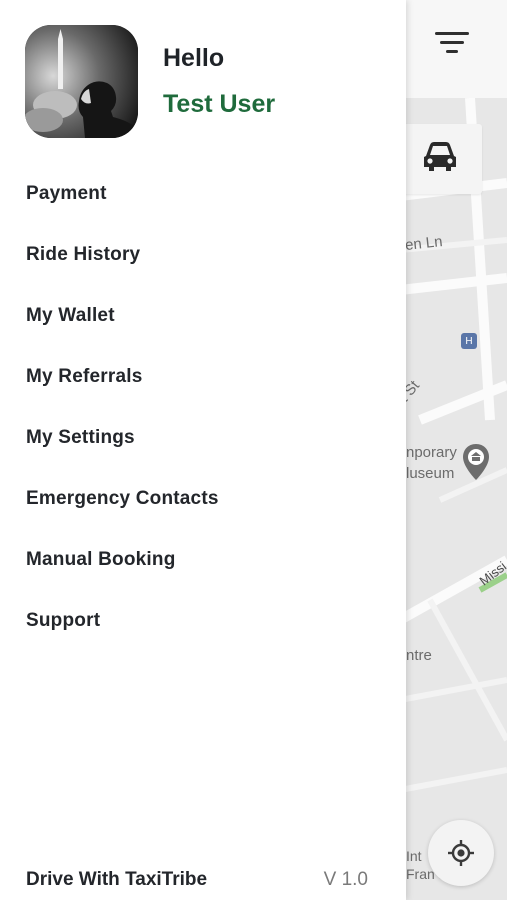  I want to click on avatar, so click(81, 81).